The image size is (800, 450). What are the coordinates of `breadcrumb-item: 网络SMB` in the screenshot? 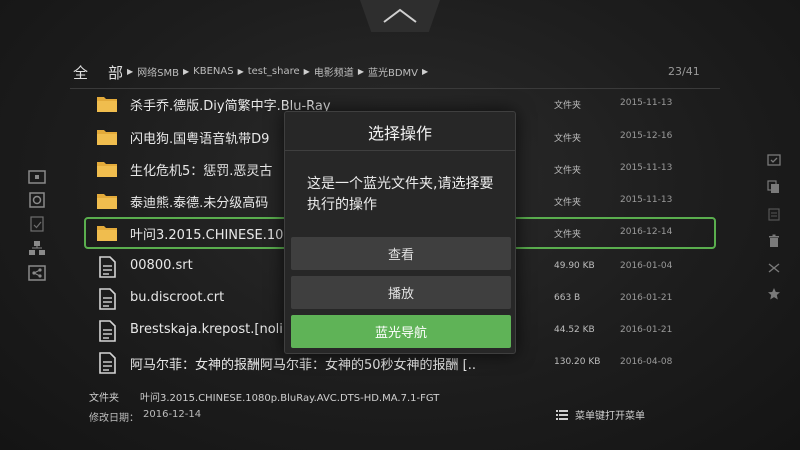 It's located at (158, 71).